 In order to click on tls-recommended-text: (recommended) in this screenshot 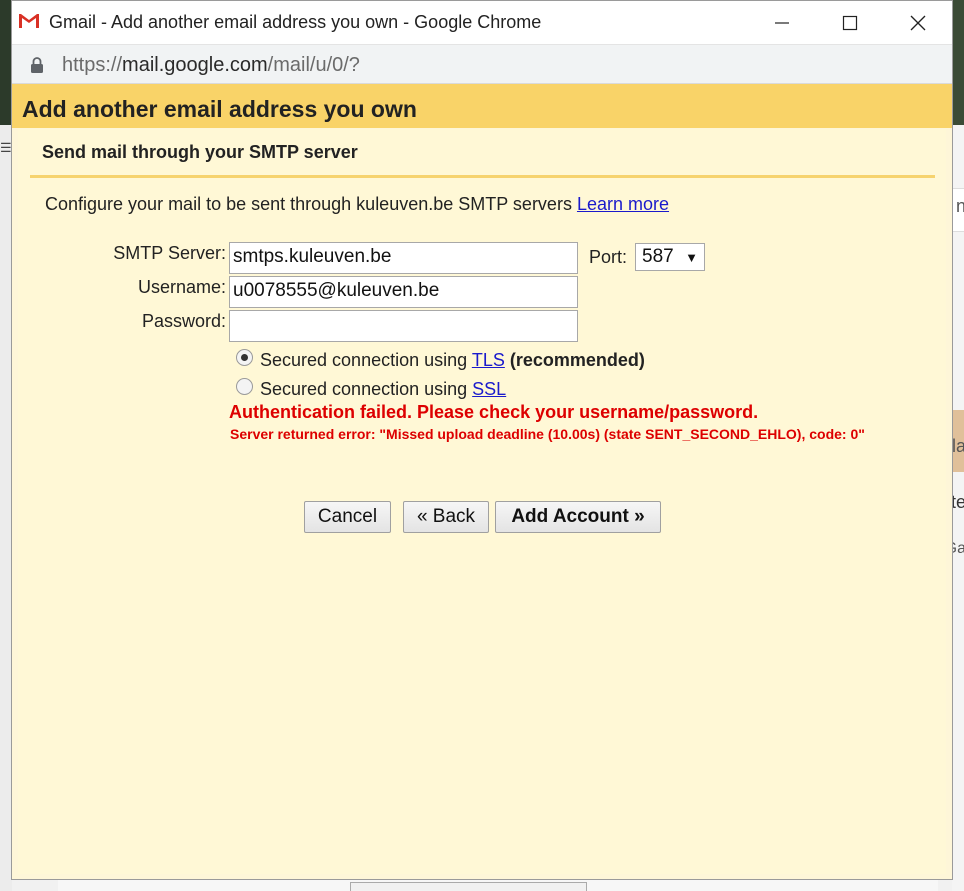, I will do `click(577, 360)`.